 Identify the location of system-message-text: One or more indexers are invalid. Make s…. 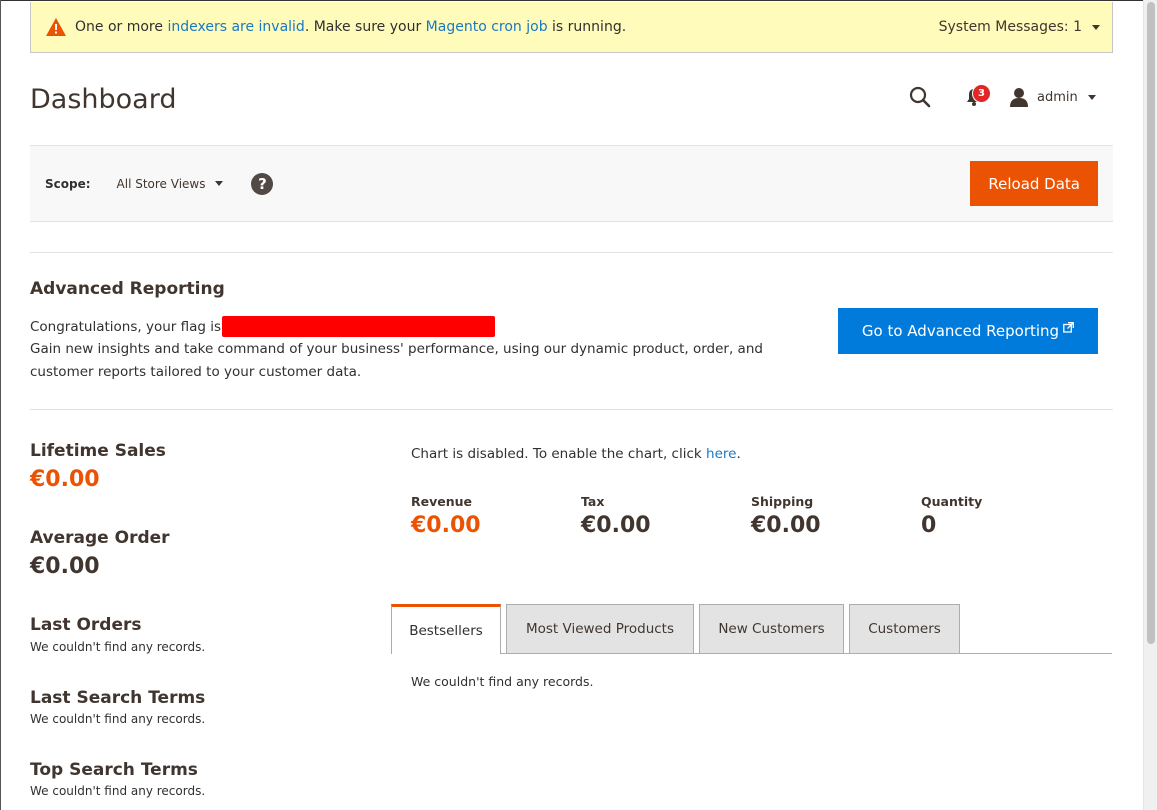
(351, 27).